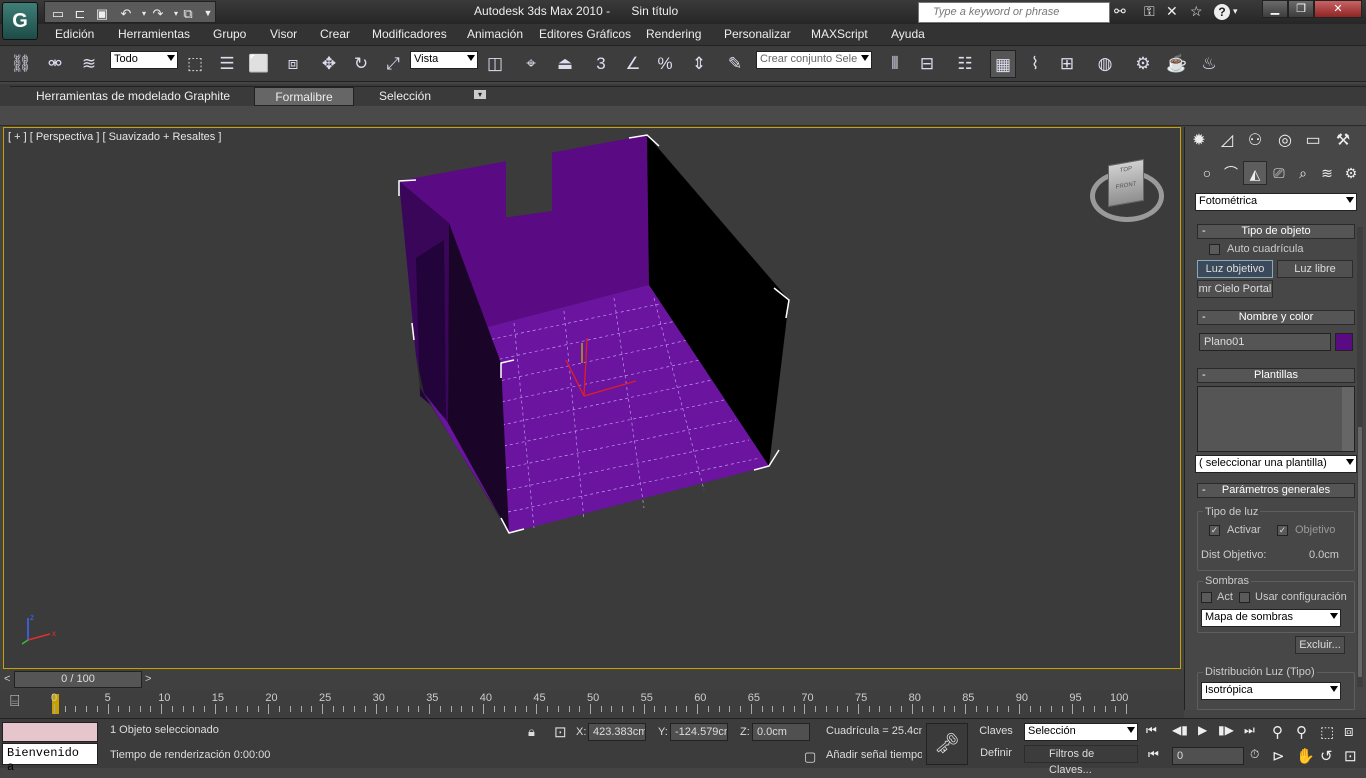 This screenshot has width=1366, height=778. What do you see at coordinates (7, 679) in the screenshot?
I see `prev-frame-icon: <` at bounding box center [7, 679].